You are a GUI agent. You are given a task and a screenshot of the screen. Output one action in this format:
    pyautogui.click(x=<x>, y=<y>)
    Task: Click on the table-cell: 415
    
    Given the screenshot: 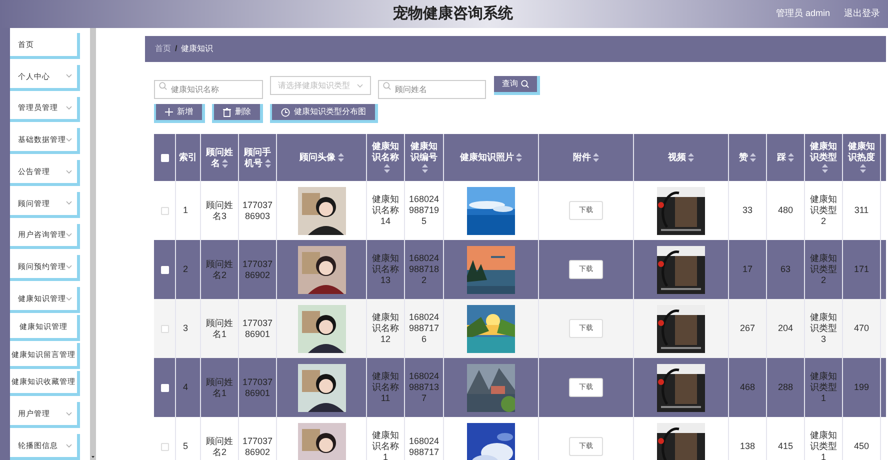 What is the action you would take?
    pyautogui.click(x=786, y=446)
    